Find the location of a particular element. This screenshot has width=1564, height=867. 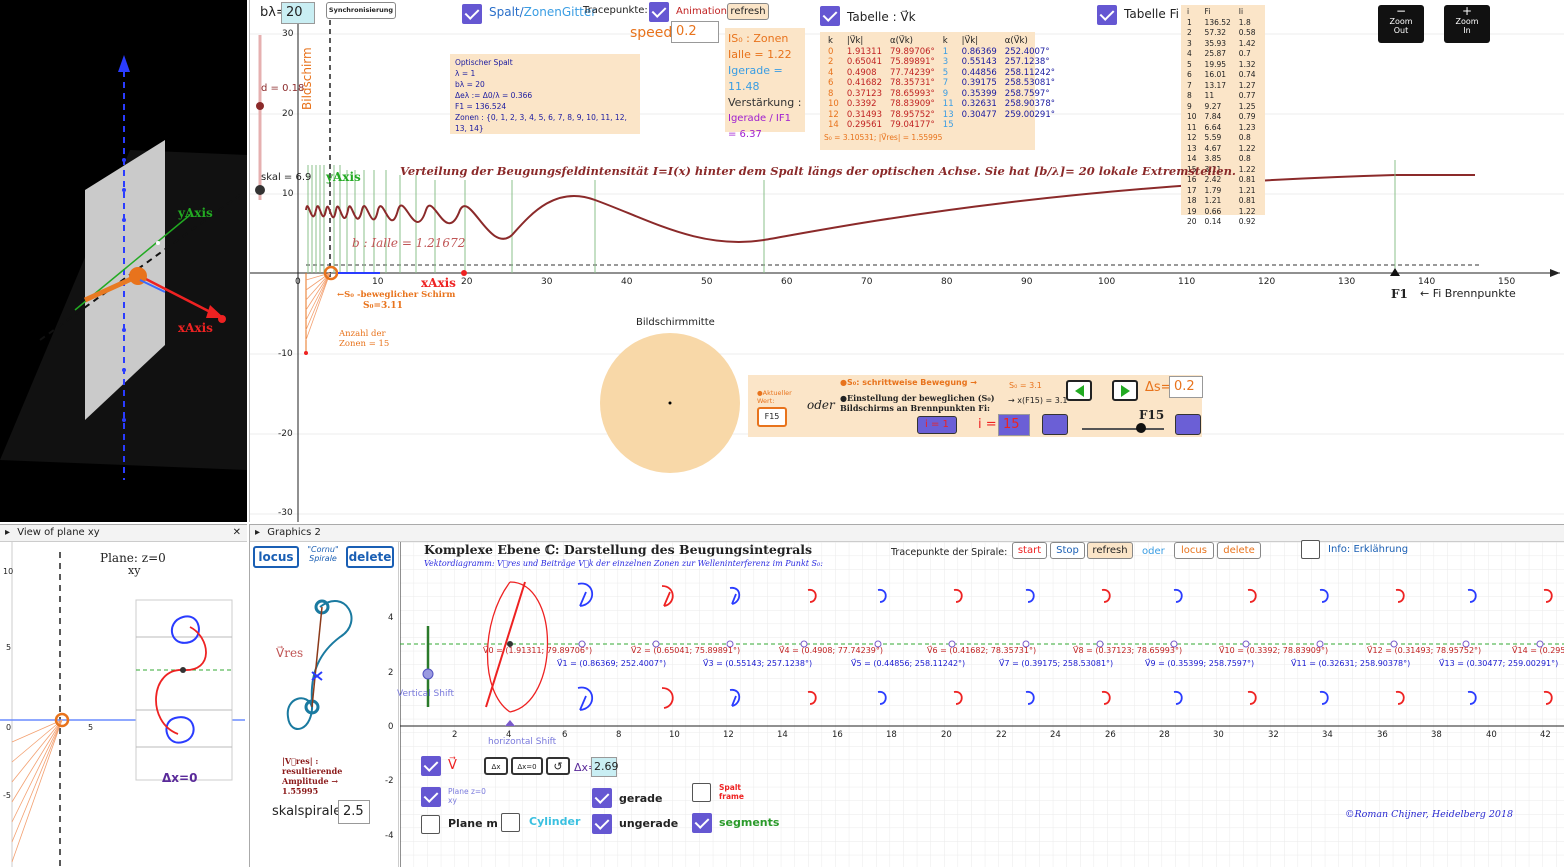

animation-checkbox is located at coordinates (659, 12).